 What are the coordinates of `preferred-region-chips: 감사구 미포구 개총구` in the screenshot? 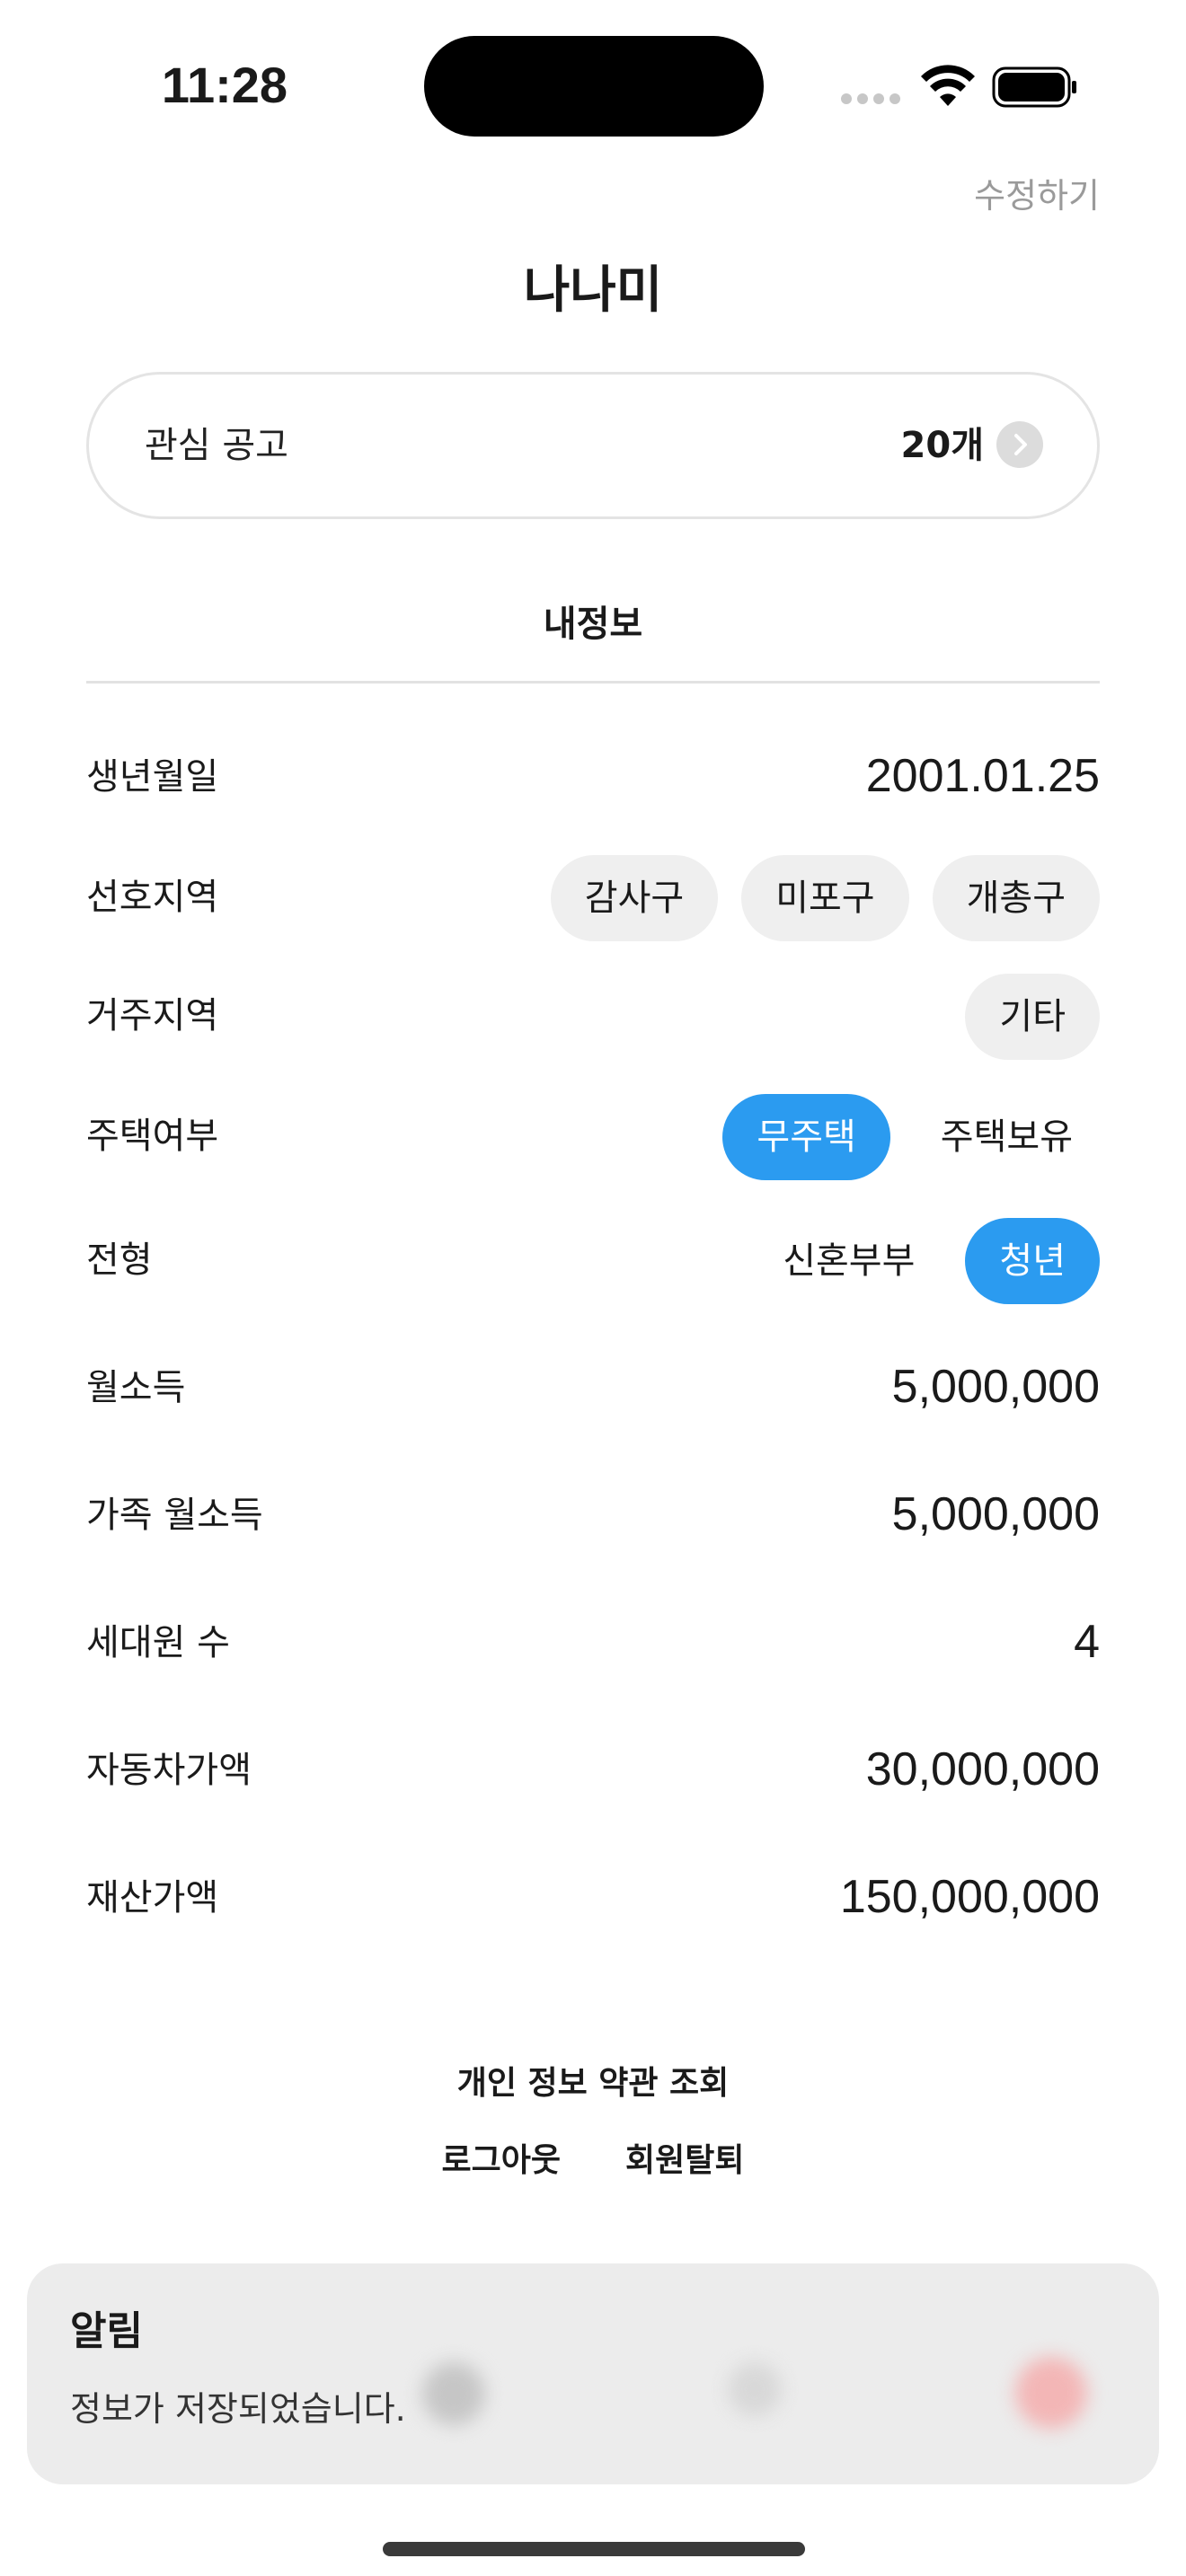 It's located at (825, 898).